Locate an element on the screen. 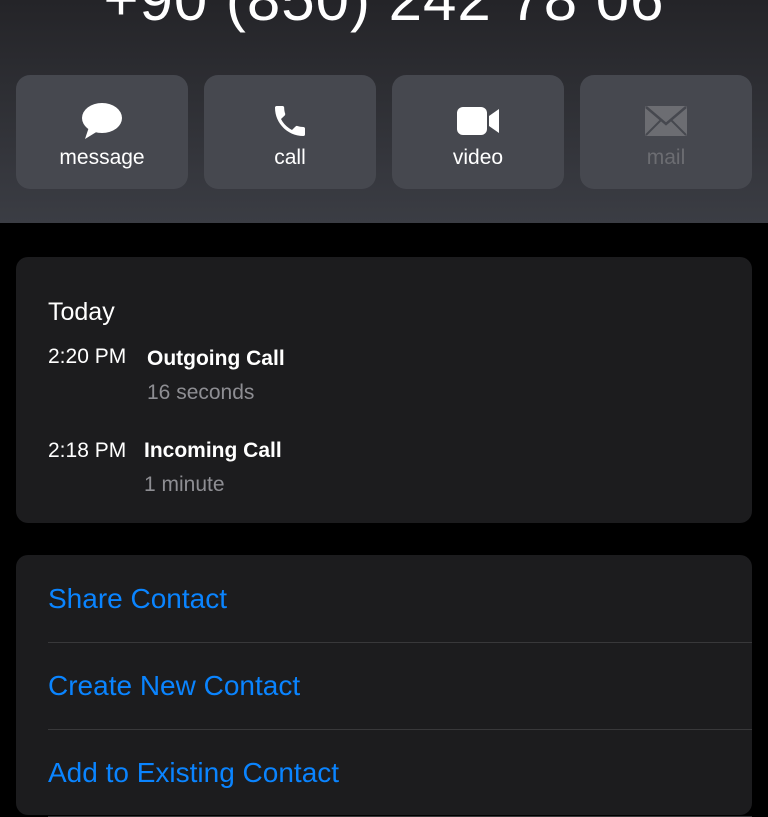 Image resolution: width=768 pixels, height=817 pixels. quick-actions: message call video mail is located at coordinates (384, 132).